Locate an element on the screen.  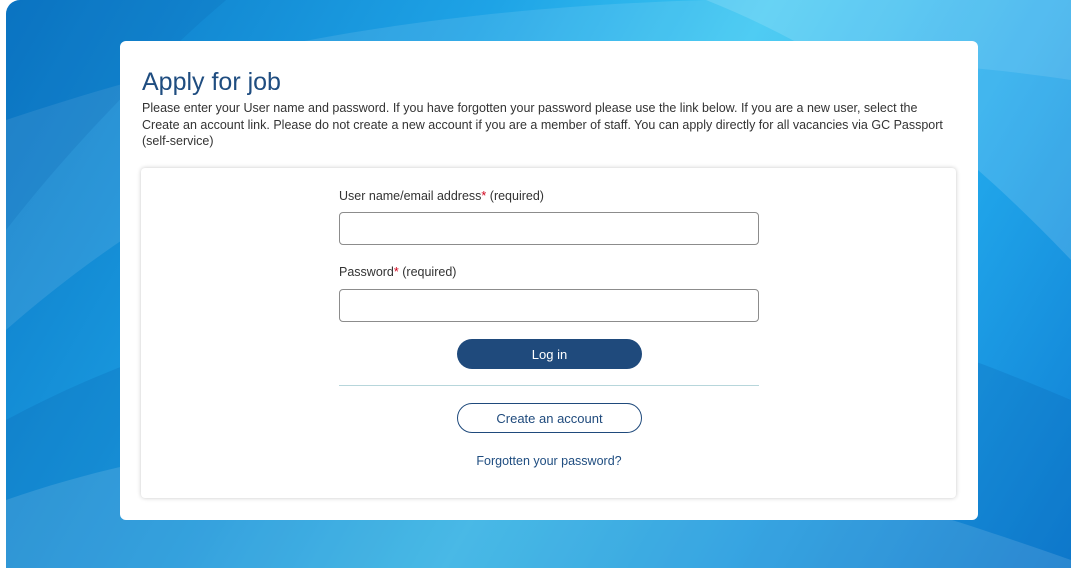
create-account-button: Create an account is located at coordinates (549, 418).